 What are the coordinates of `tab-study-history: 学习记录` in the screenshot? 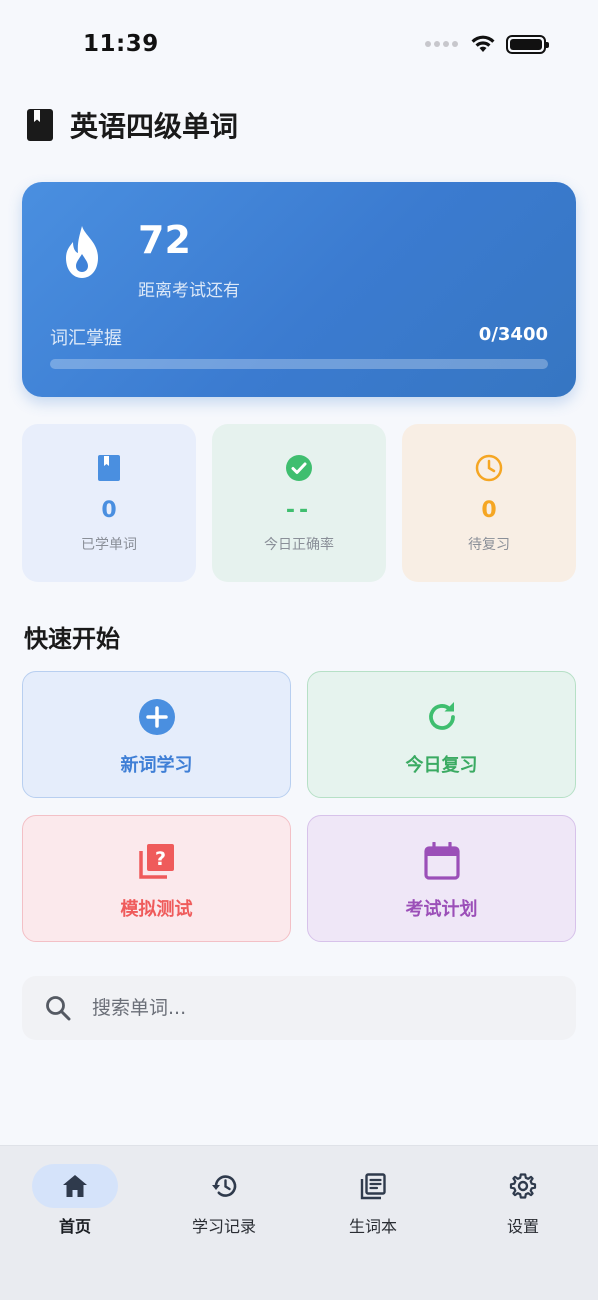 It's located at (224, 1200).